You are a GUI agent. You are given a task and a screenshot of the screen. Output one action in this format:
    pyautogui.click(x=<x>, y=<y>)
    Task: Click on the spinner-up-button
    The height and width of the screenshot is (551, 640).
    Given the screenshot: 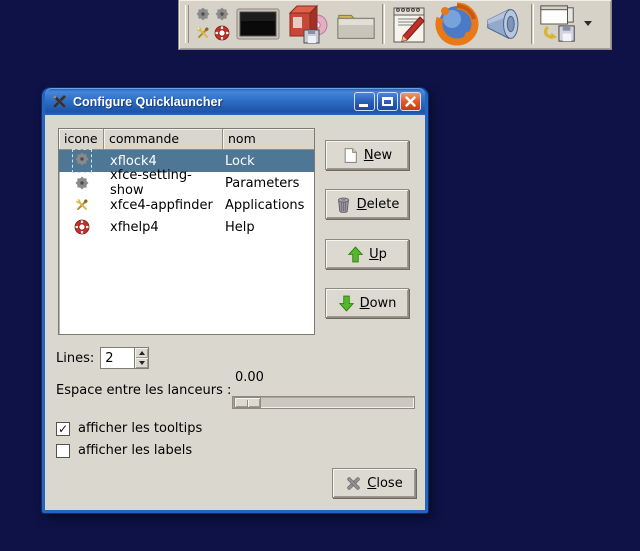 What is the action you would take?
    pyautogui.click(x=142, y=353)
    